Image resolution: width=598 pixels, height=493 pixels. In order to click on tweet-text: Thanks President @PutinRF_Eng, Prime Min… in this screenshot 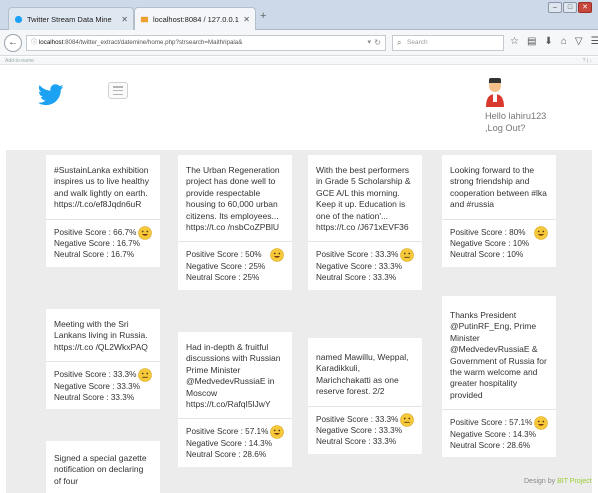, I will do `click(498, 355)`.